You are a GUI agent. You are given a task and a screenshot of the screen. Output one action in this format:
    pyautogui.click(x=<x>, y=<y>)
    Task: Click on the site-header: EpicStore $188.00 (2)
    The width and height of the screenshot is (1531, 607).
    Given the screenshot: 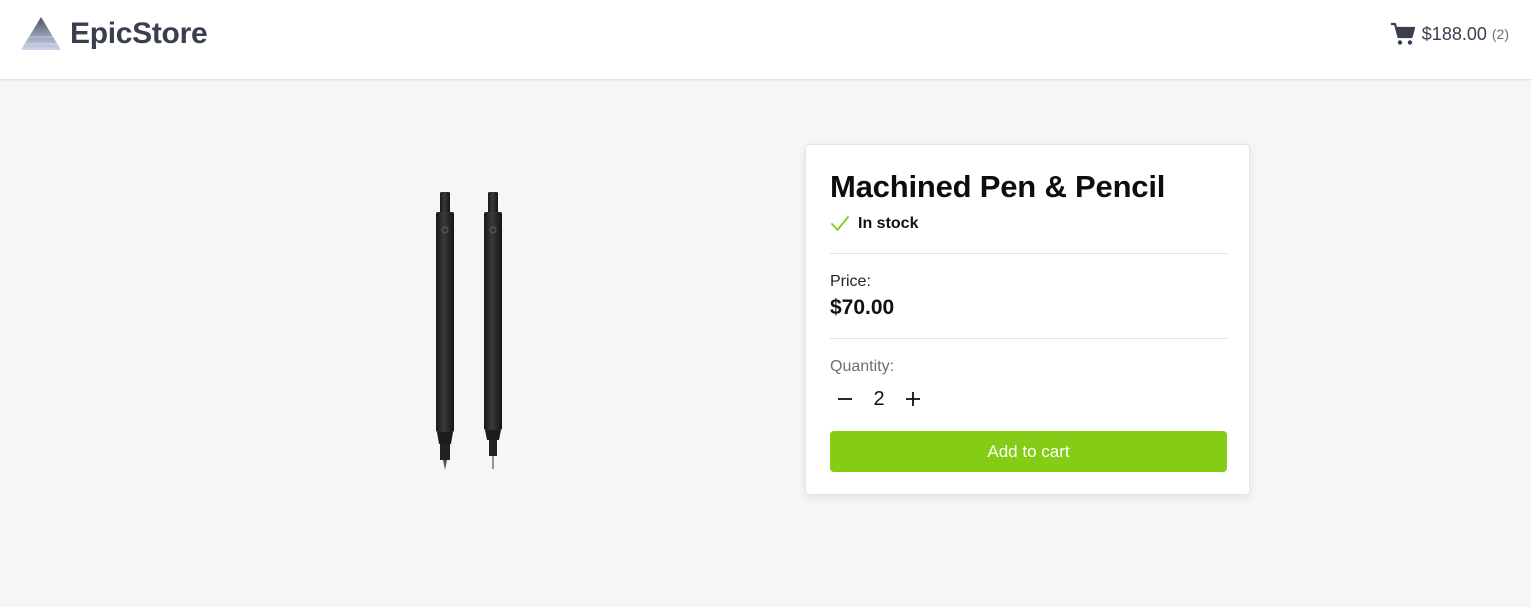 What is the action you would take?
    pyautogui.click(x=765, y=40)
    